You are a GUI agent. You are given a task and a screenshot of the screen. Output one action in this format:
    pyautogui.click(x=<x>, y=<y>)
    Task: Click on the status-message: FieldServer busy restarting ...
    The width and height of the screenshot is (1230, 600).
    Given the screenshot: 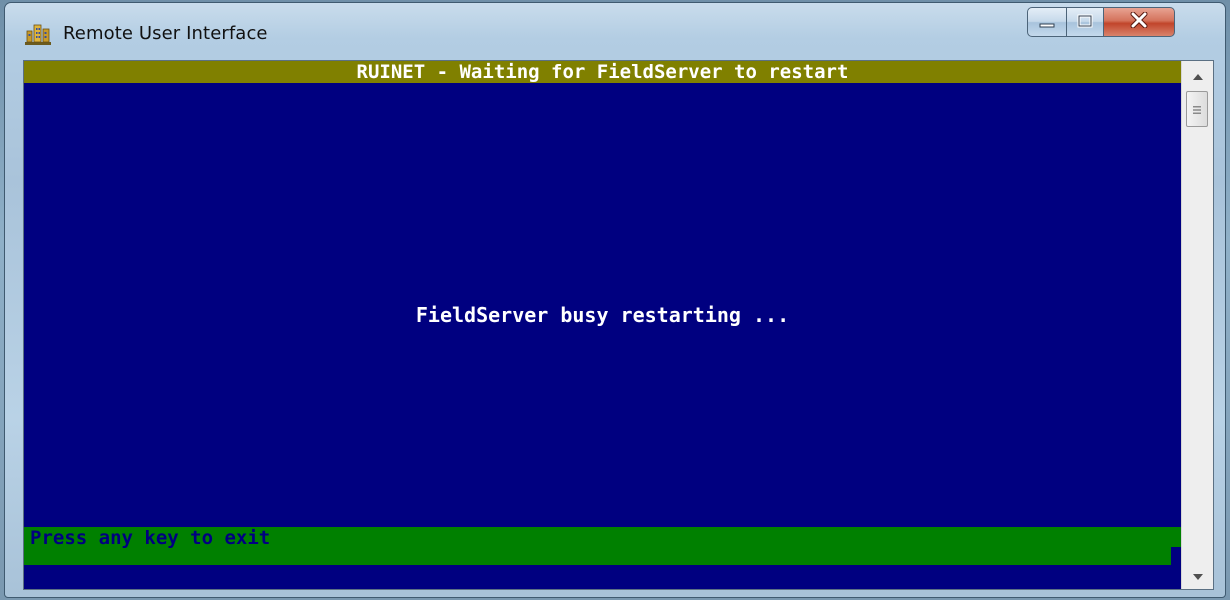 What is the action you would take?
    pyautogui.click(x=602, y=315)
    